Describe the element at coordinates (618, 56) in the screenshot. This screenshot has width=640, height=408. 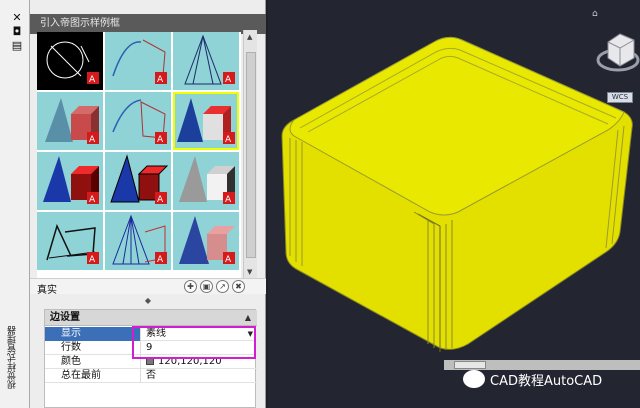
I see `viewcube-icon` at that location.